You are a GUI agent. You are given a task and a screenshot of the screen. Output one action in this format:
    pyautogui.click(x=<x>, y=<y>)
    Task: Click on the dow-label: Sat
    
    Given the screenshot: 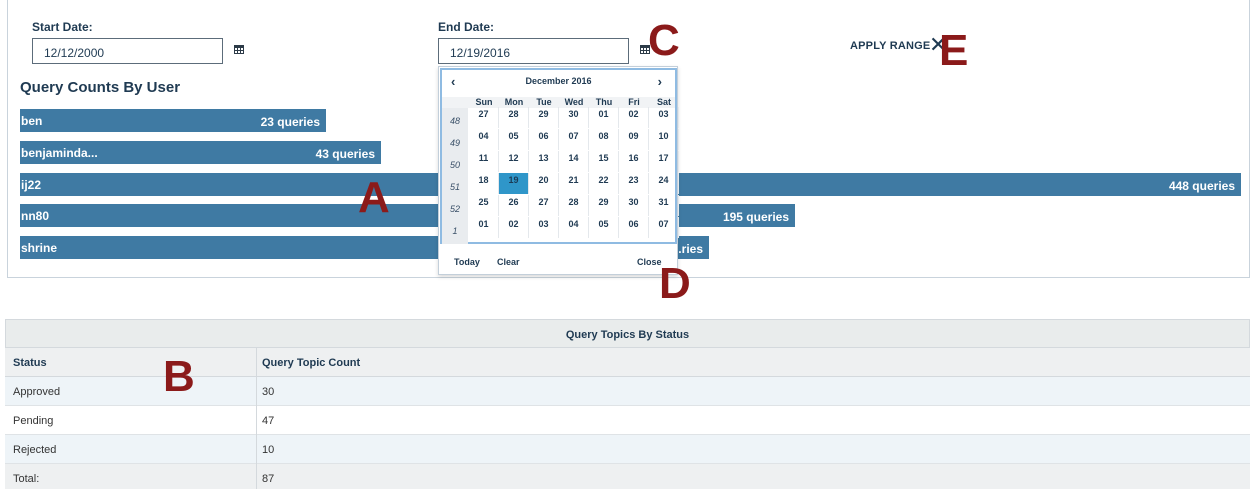 What is the action you would take?
    pyautogui.click(x=663, y=102)
    